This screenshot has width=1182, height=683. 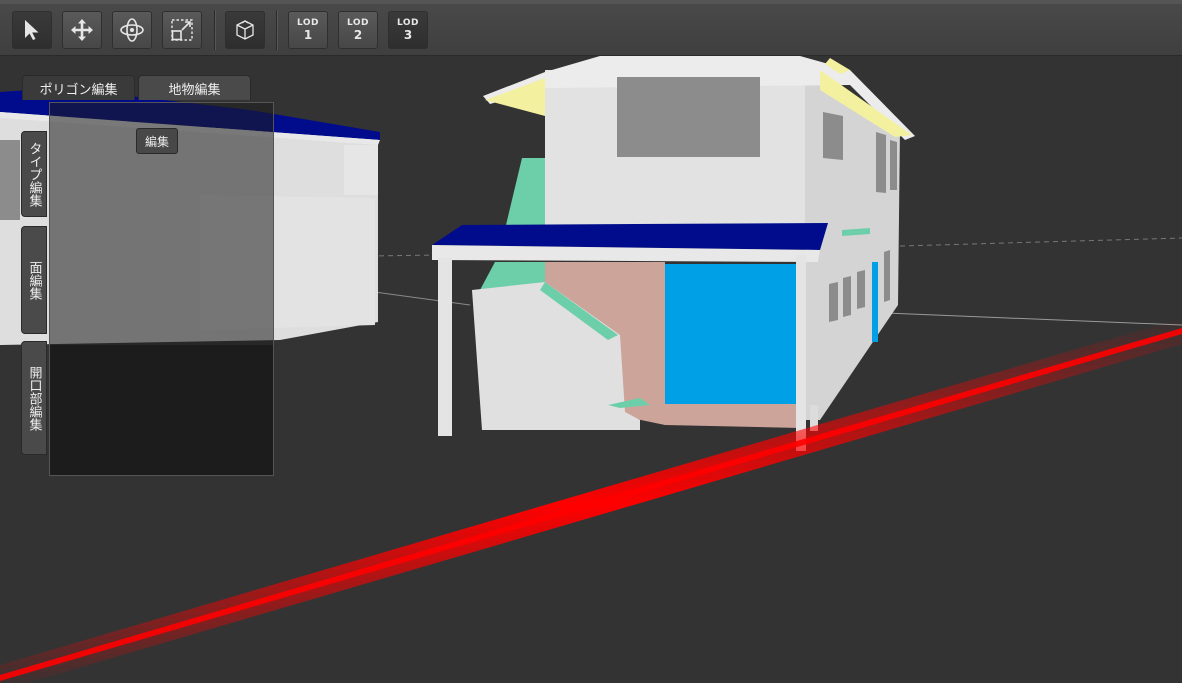 I want to click on side-tab-label: 開口部編集, so click(x=34, y=398).